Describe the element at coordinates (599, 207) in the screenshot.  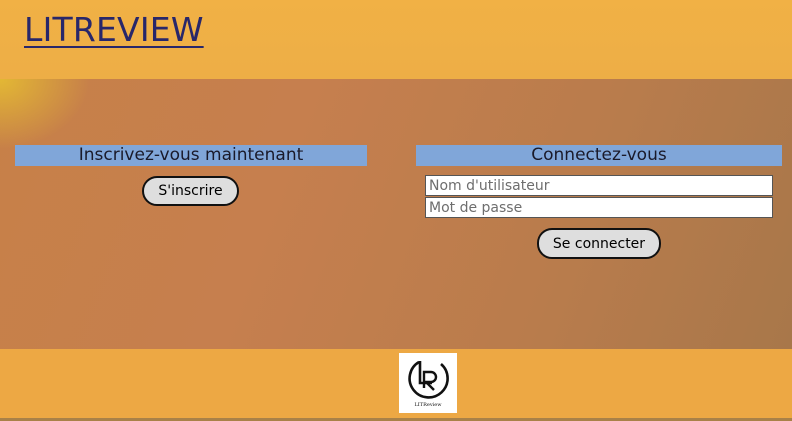
I see `password-input` at that location.